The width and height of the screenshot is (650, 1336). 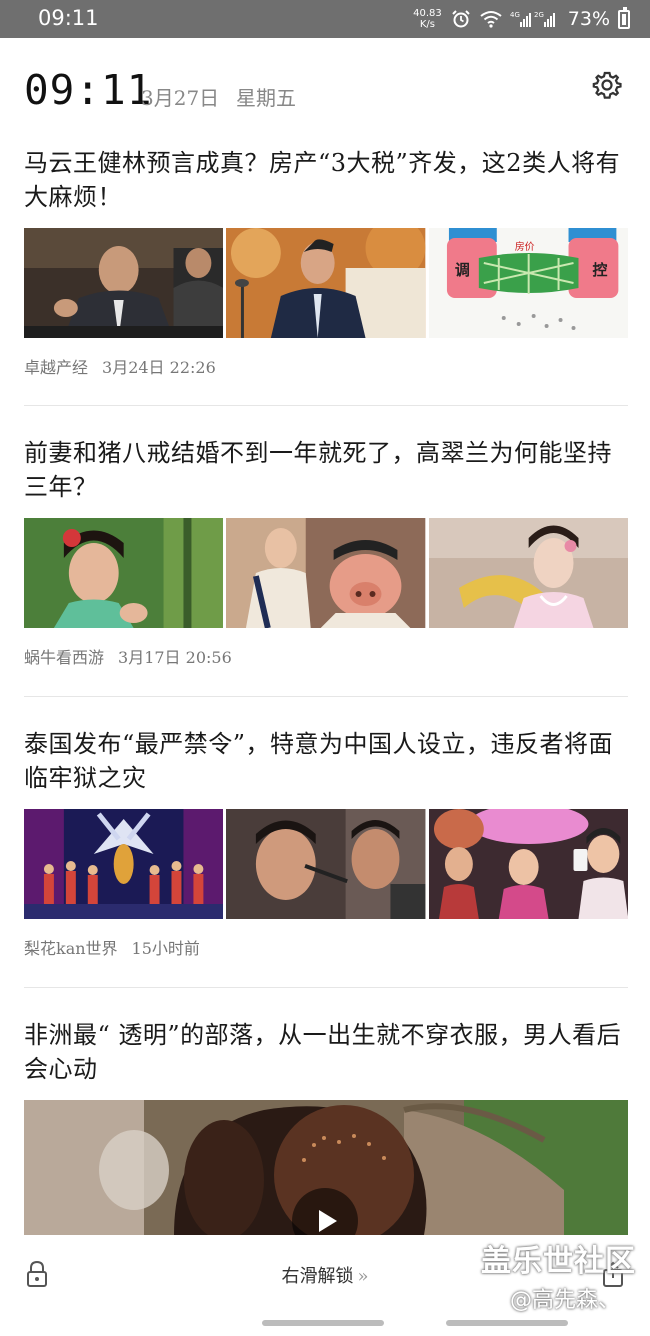 I want to click on net-speed: 40.83 K/s, so click(x=427, y=19).